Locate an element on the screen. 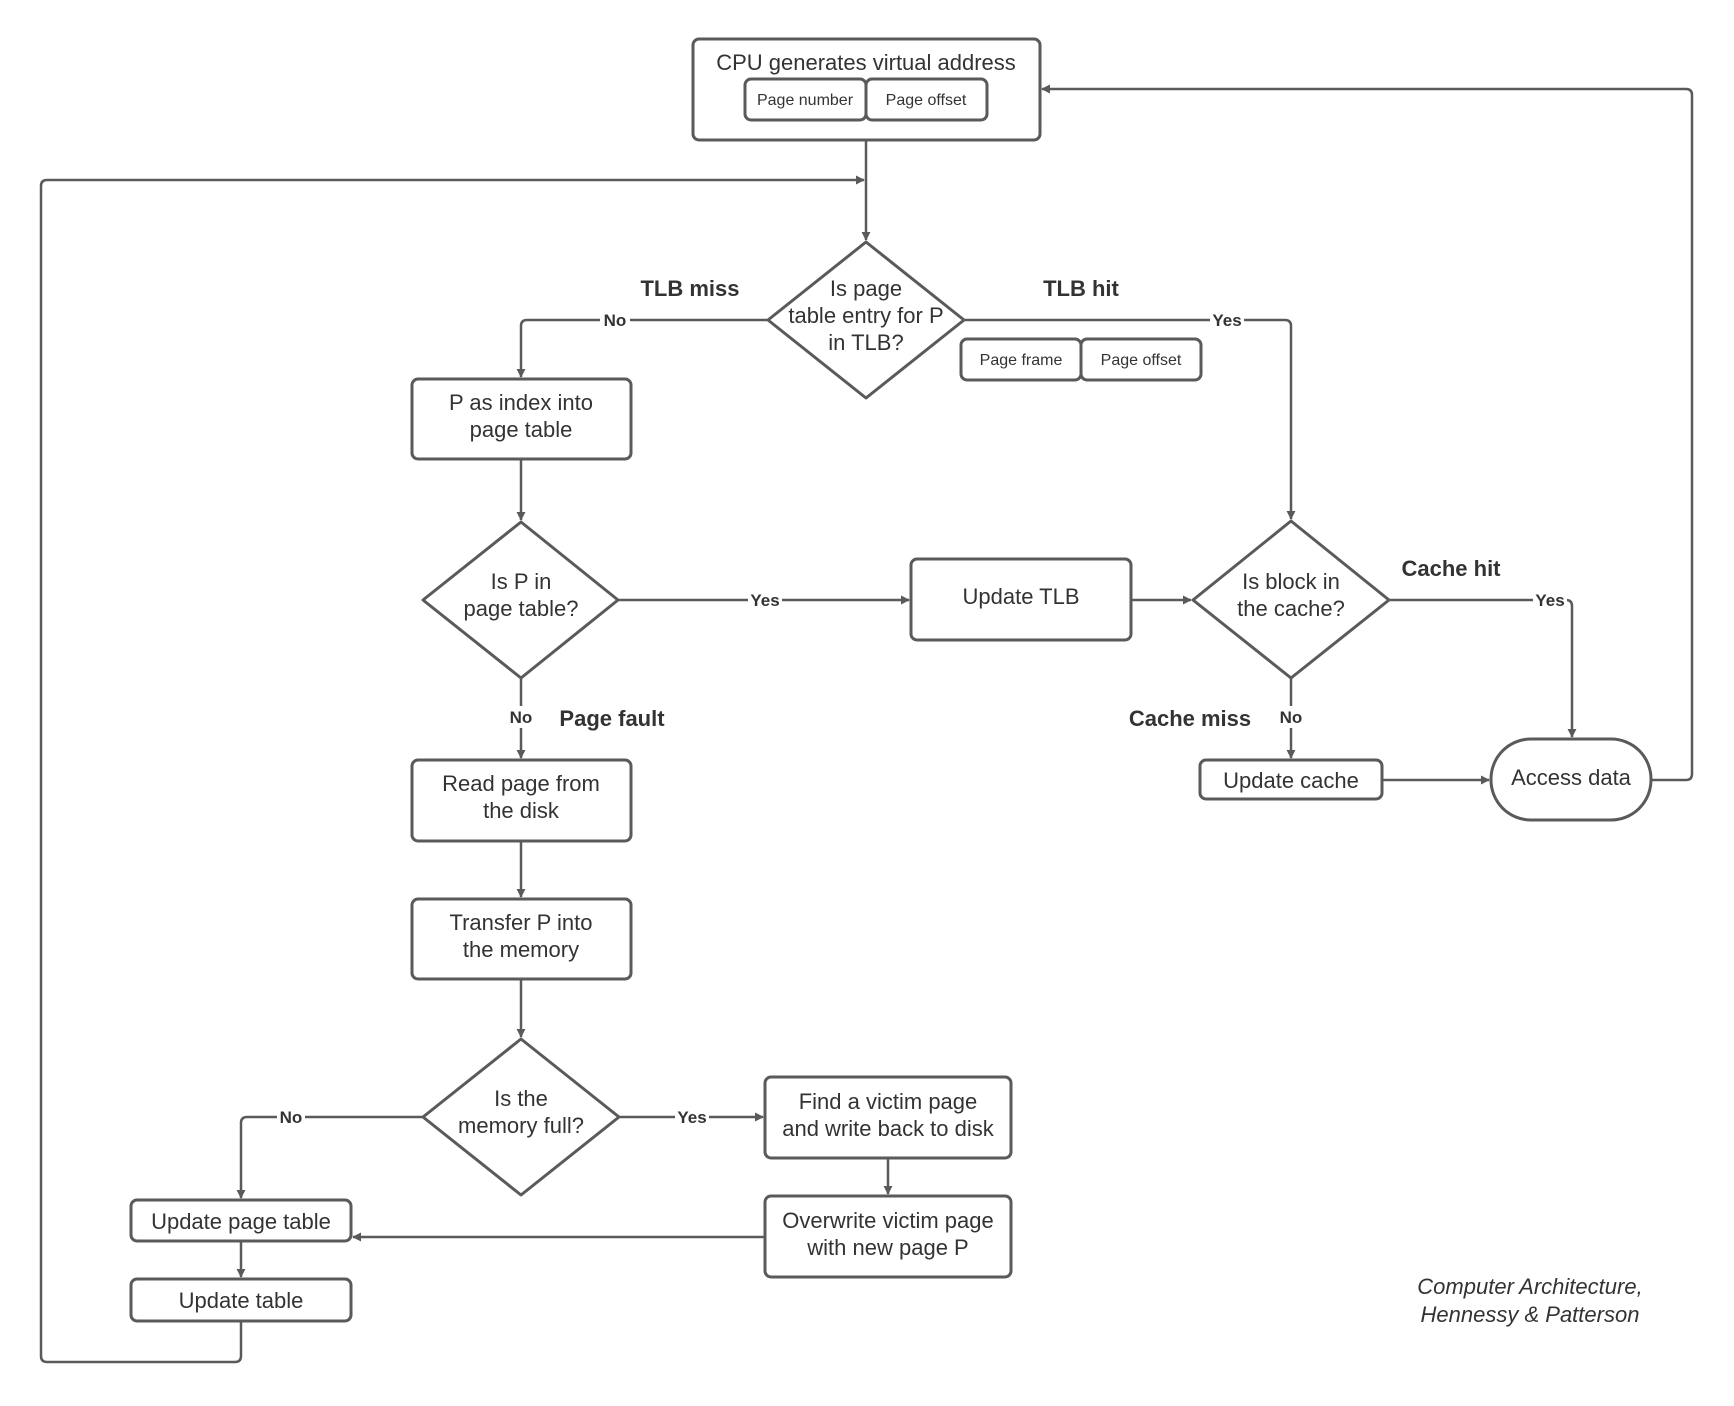 The image size is (1734, 1406). pt-check-line-1: Is P in is located at coordinates (521, 581).